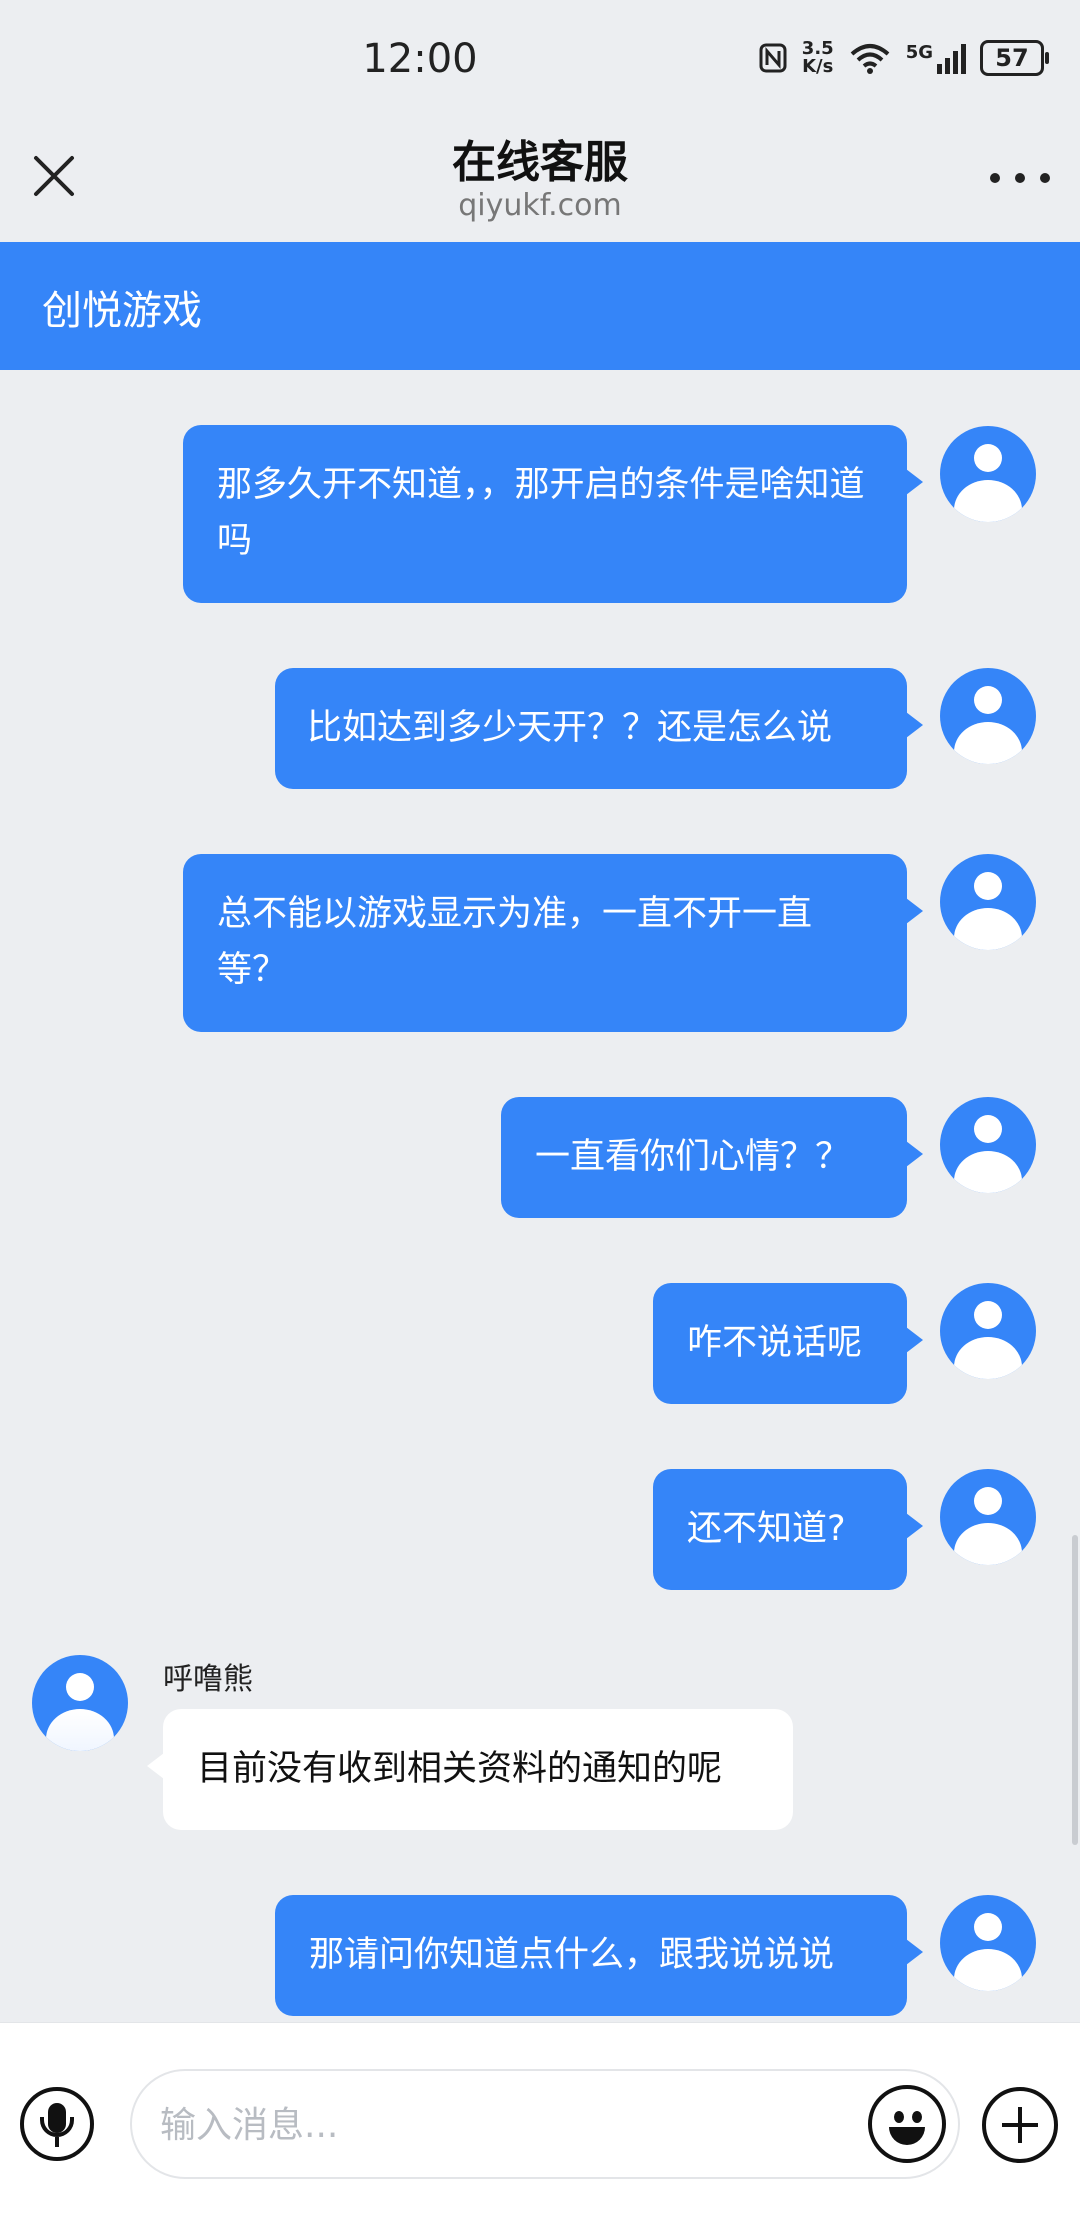 This screenshot has height=2229, width=1080. What do you see at coordinates (540, 60) in the screenshot?
I see `status-bar: 12:00 3.5 K/s 5G 57` at bounding box center [540, 60].